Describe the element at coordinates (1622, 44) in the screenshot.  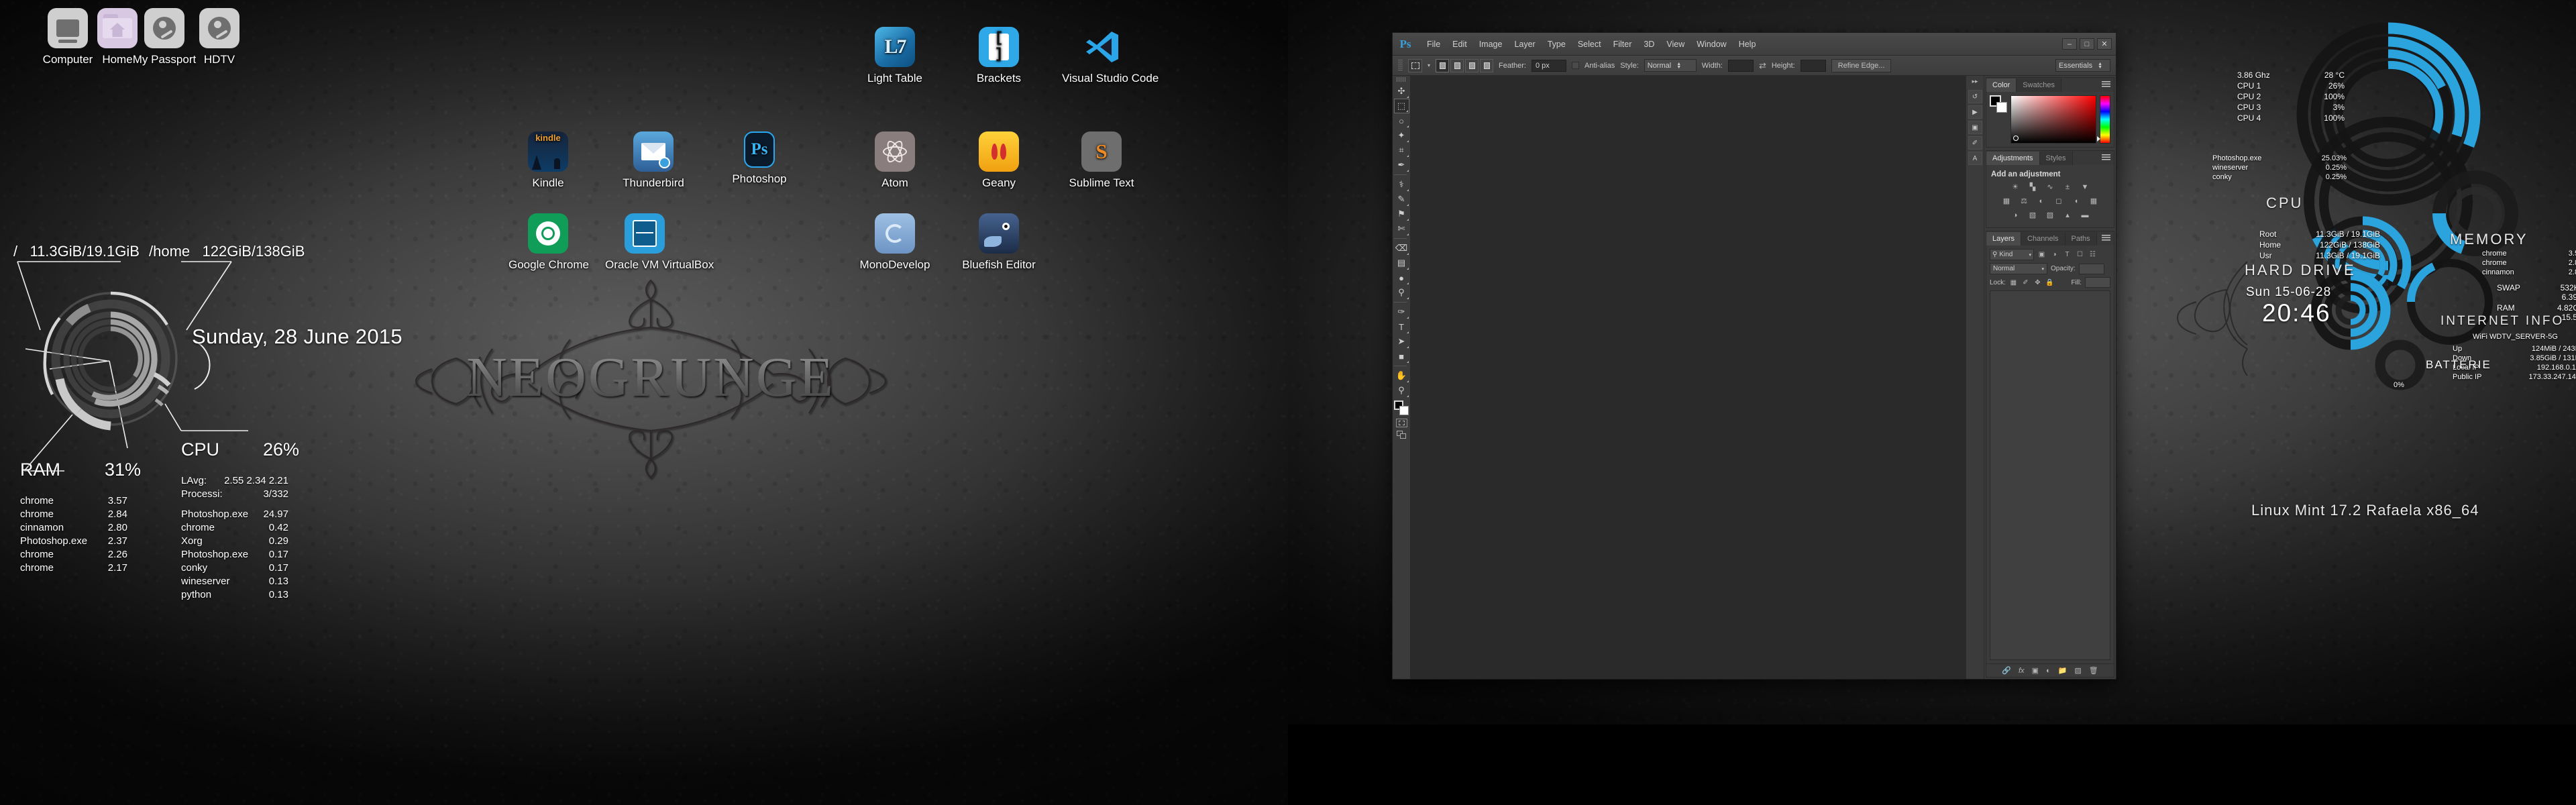
I see `menu-filter: Filter` at that location.